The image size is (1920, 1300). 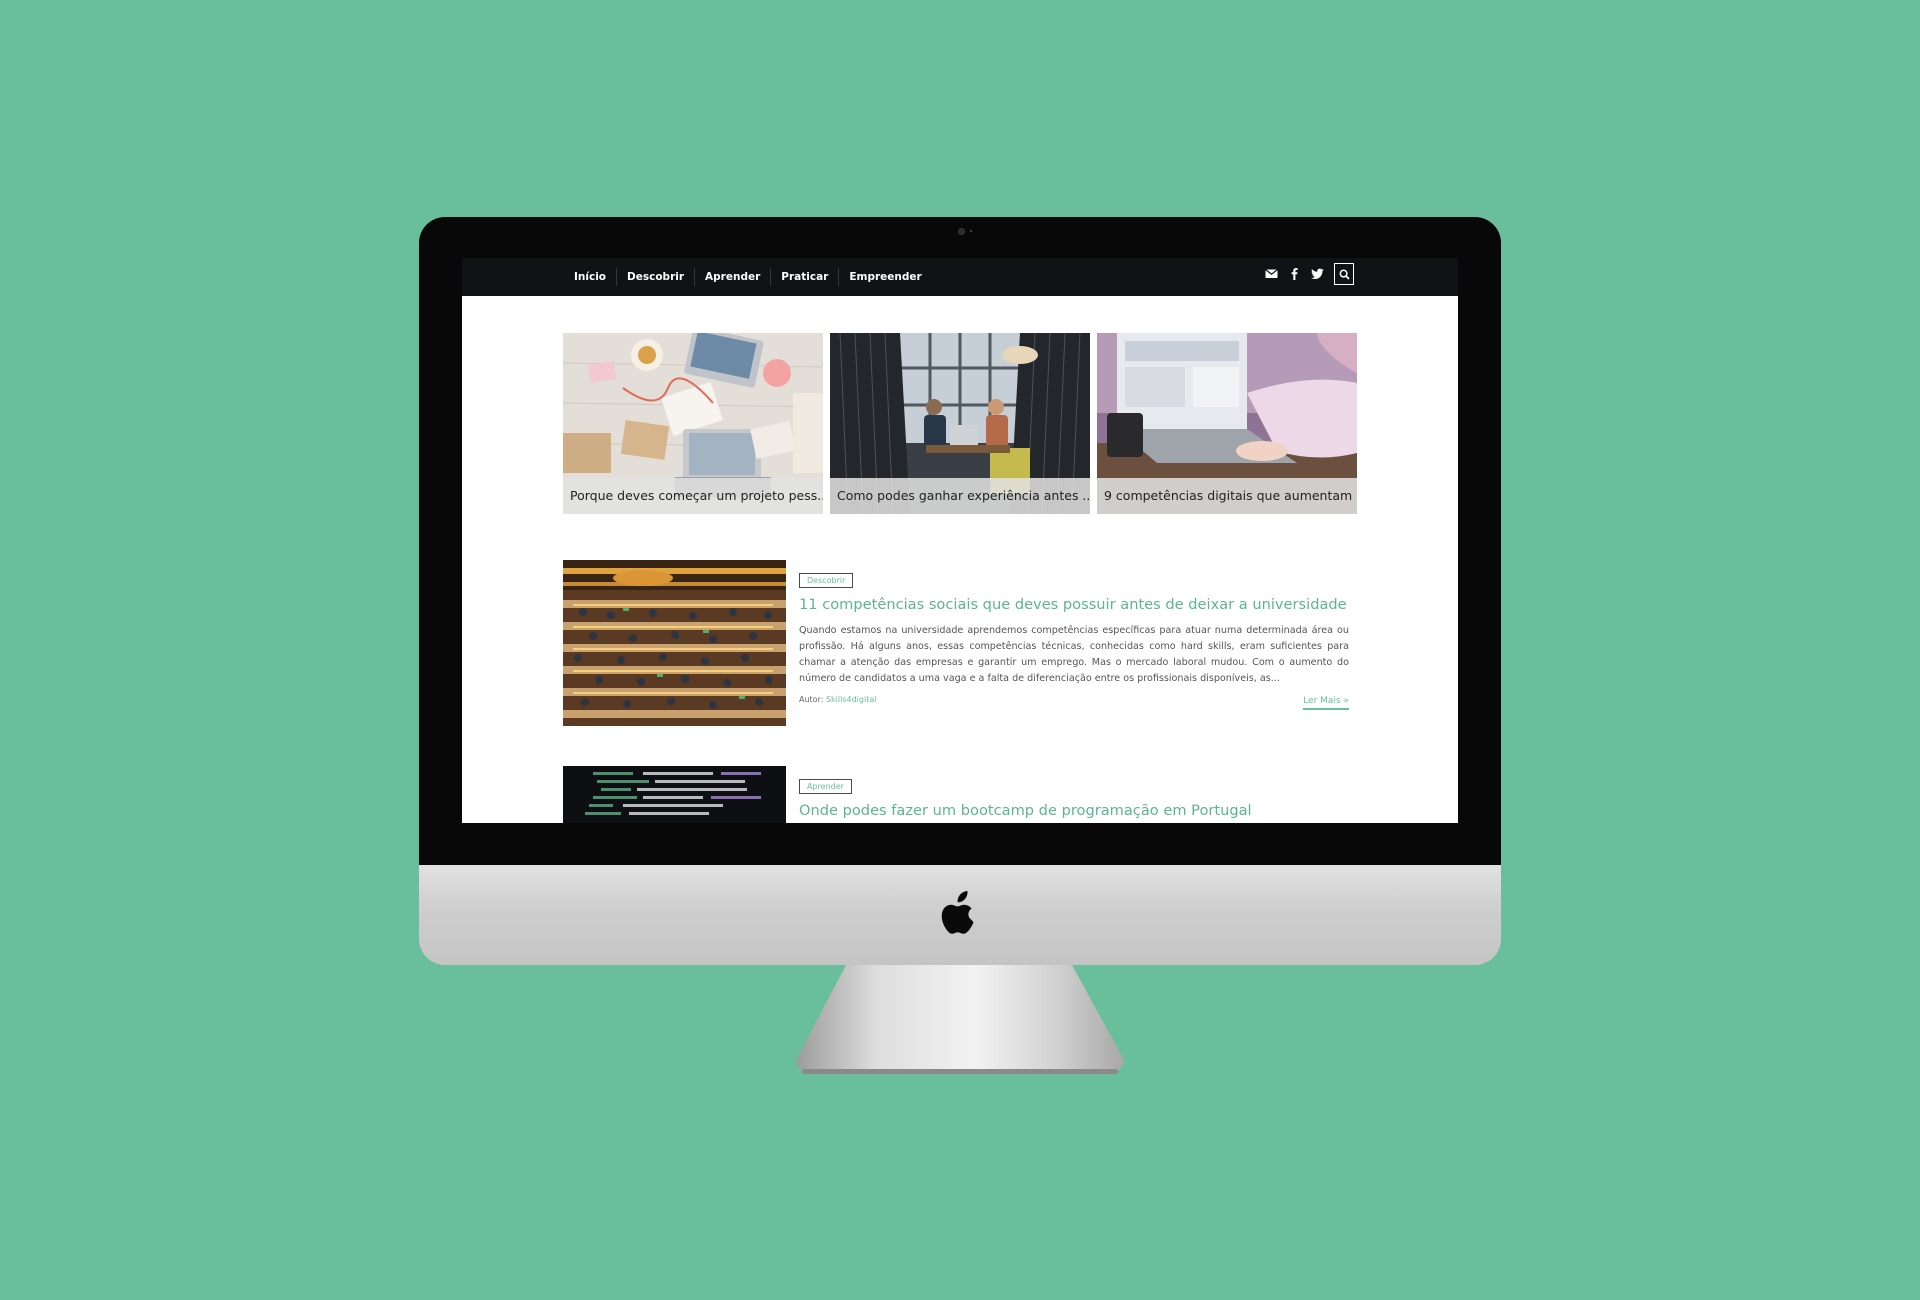 I want to click on nav-item-empreender: Empreender, so click(x=884, y=277).